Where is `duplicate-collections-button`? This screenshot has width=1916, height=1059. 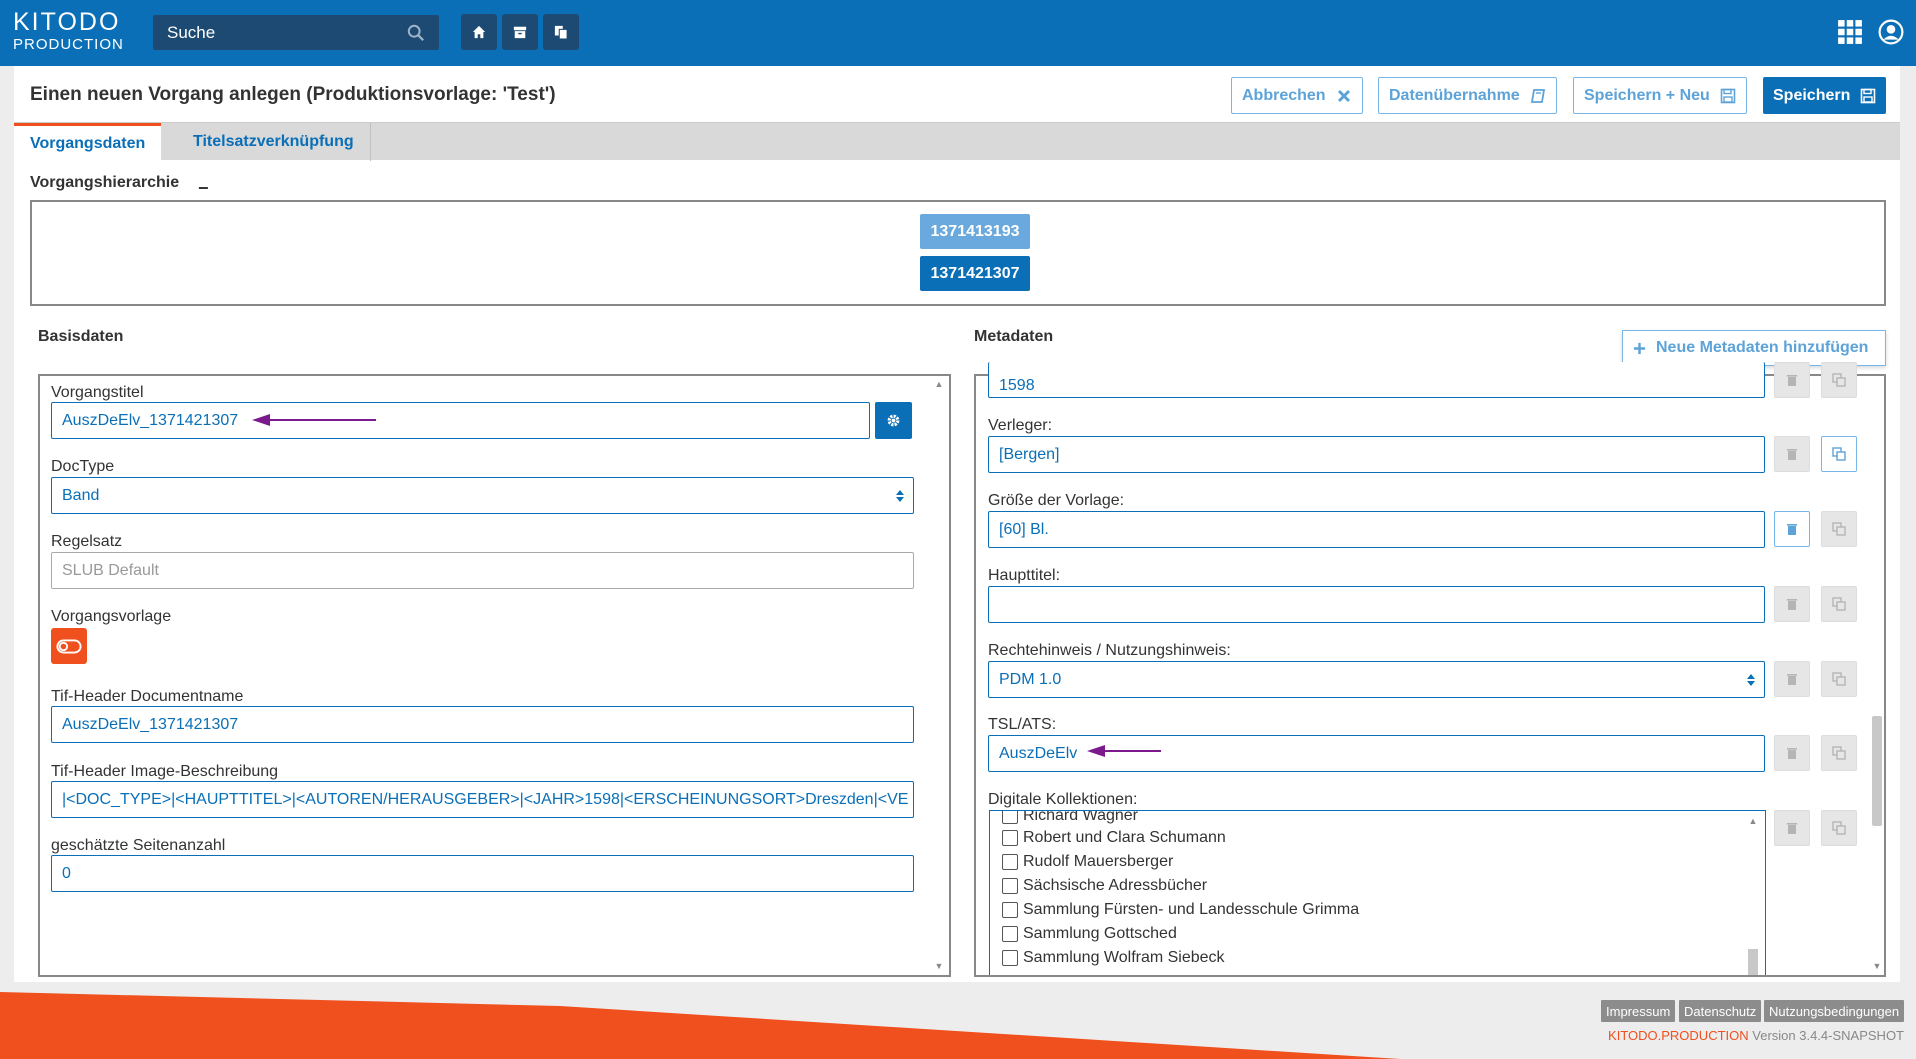 duplicate-collections-button is located at coordinates (1839, 828).